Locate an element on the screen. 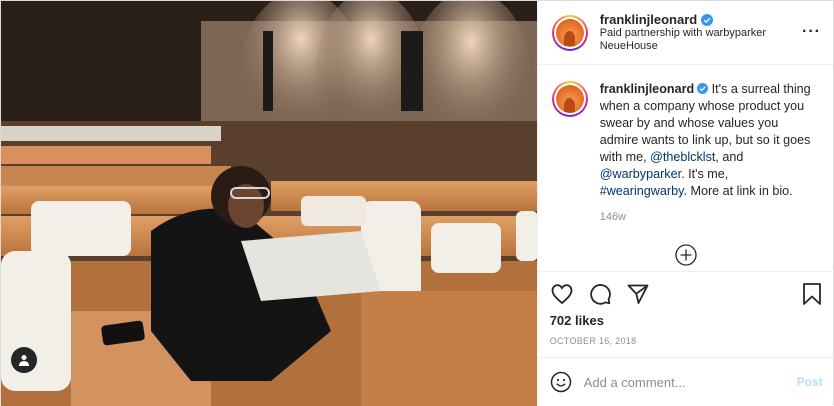 This screenshot has height=406, width=834. caption-username: franklinjleonard is located at coordinates (647, 89).